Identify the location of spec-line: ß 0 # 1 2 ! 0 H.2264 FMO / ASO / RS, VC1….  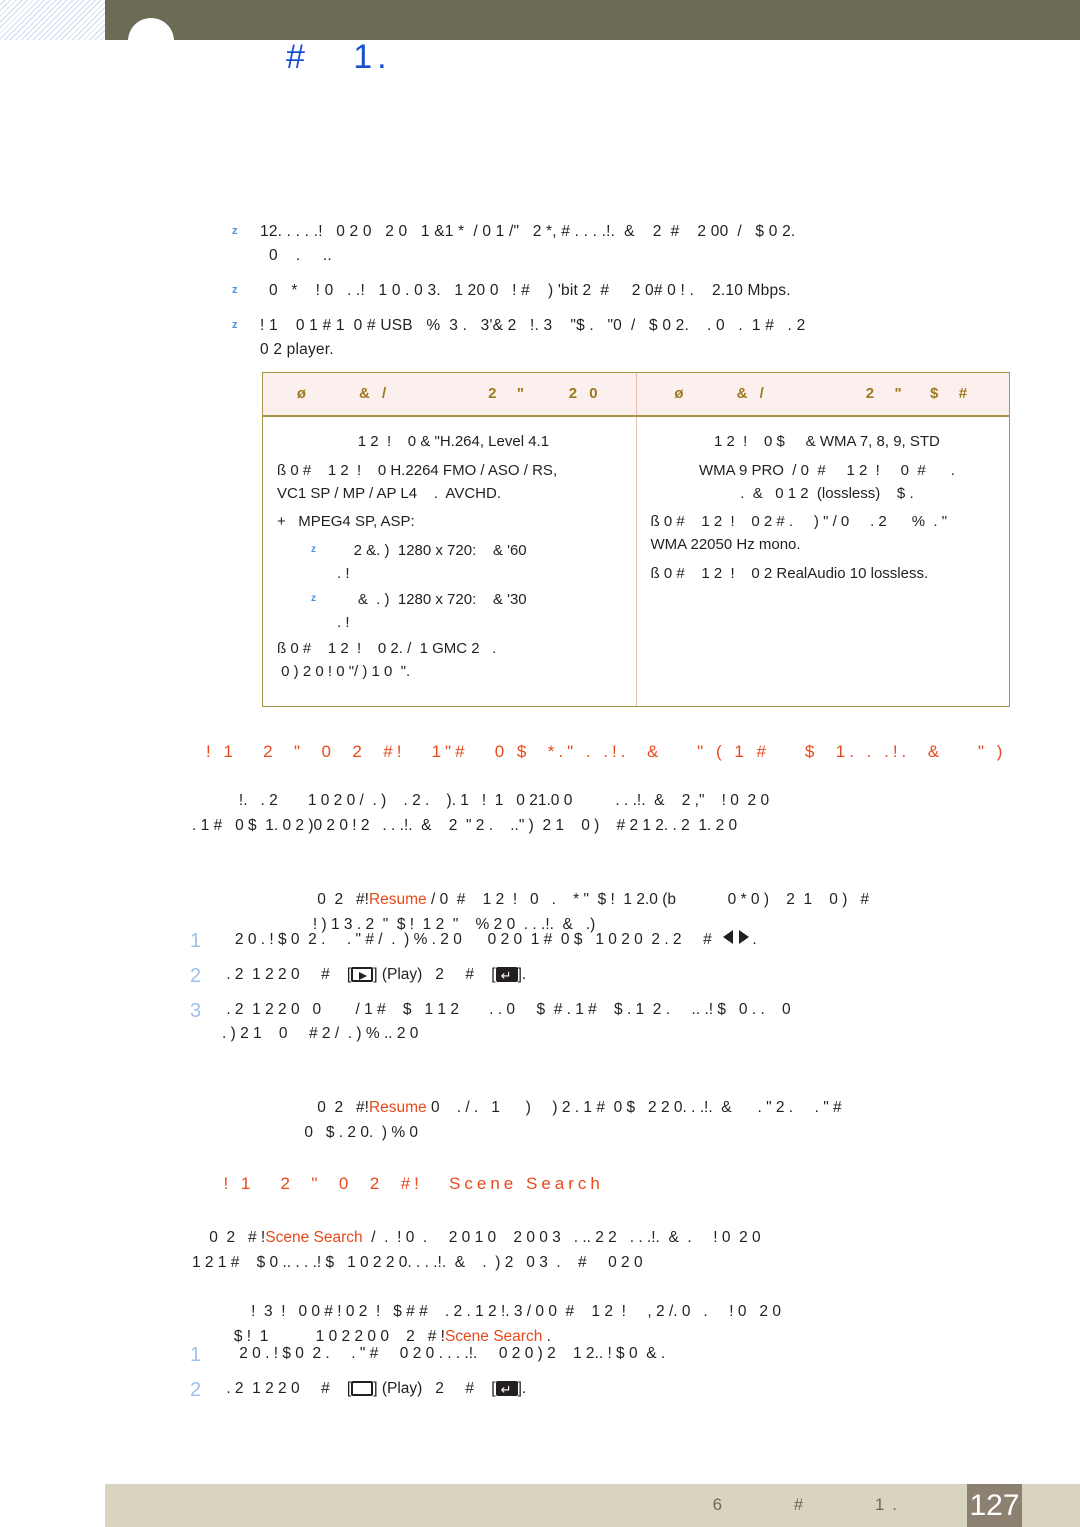
(417, 481).